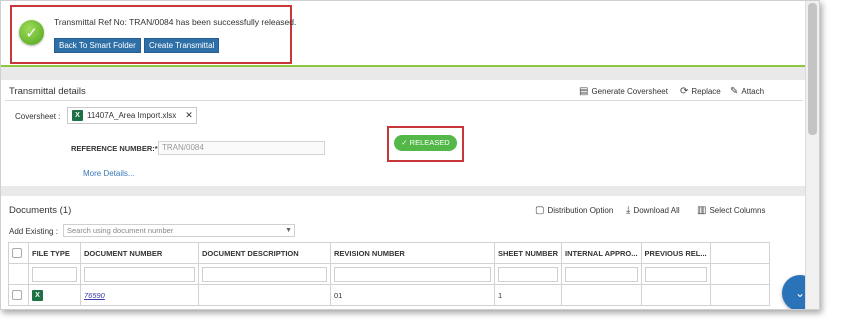  I want to click on select-all-cell, so click(18, 253).